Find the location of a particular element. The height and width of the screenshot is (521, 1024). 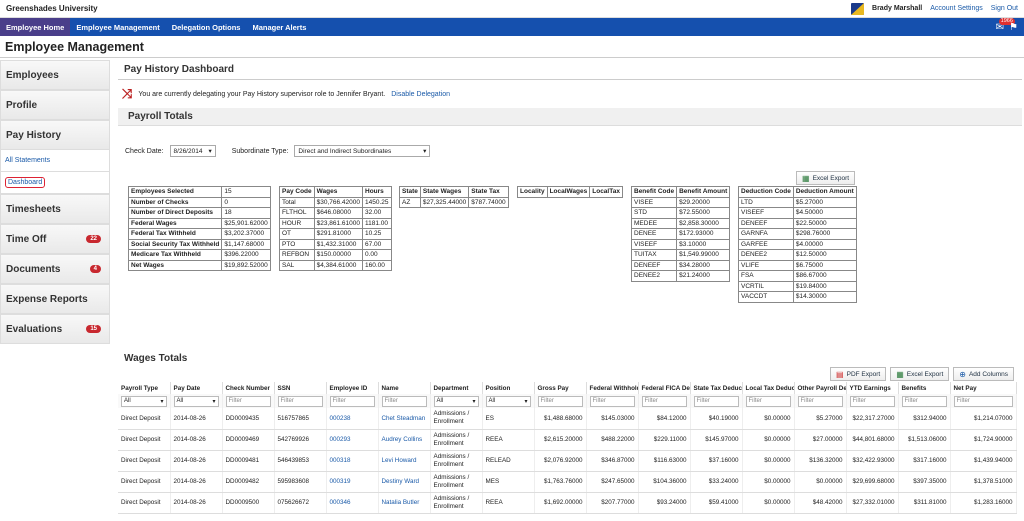

sidebar-item-profile: Profile is located at coordinates (55, 105).